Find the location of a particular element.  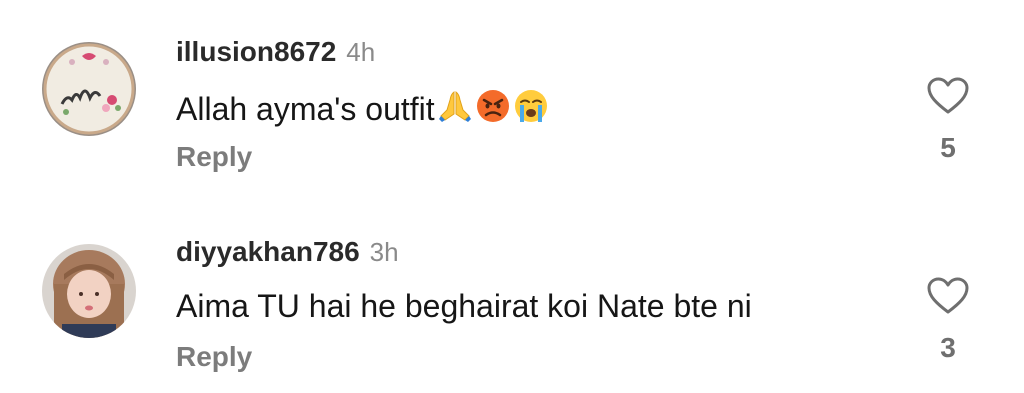

like-control: 5 is located at coordinates (948, 120).